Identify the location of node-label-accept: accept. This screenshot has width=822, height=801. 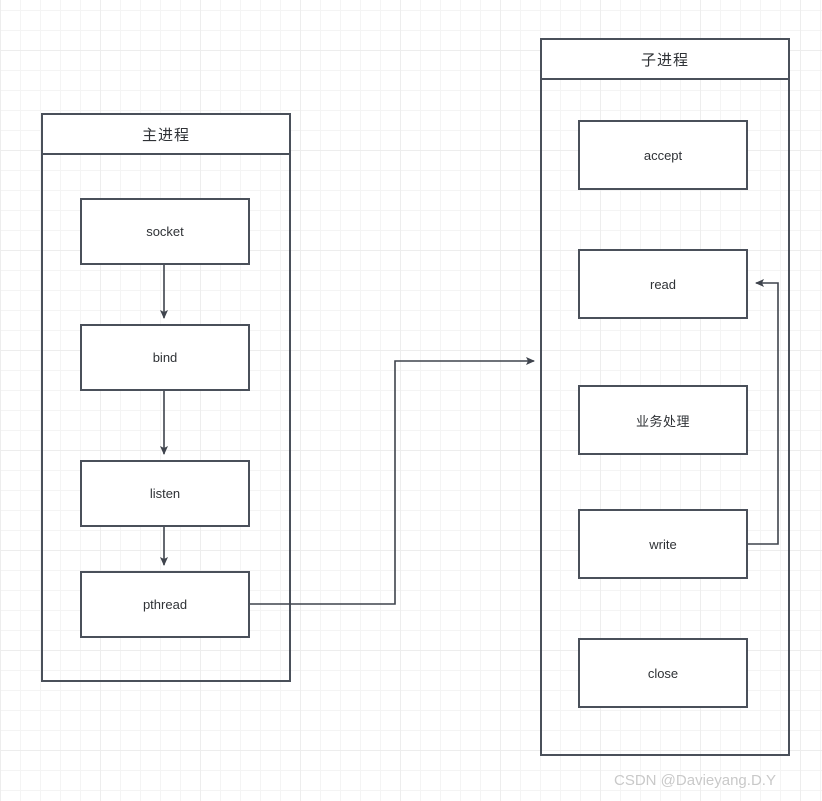
(663, 155).